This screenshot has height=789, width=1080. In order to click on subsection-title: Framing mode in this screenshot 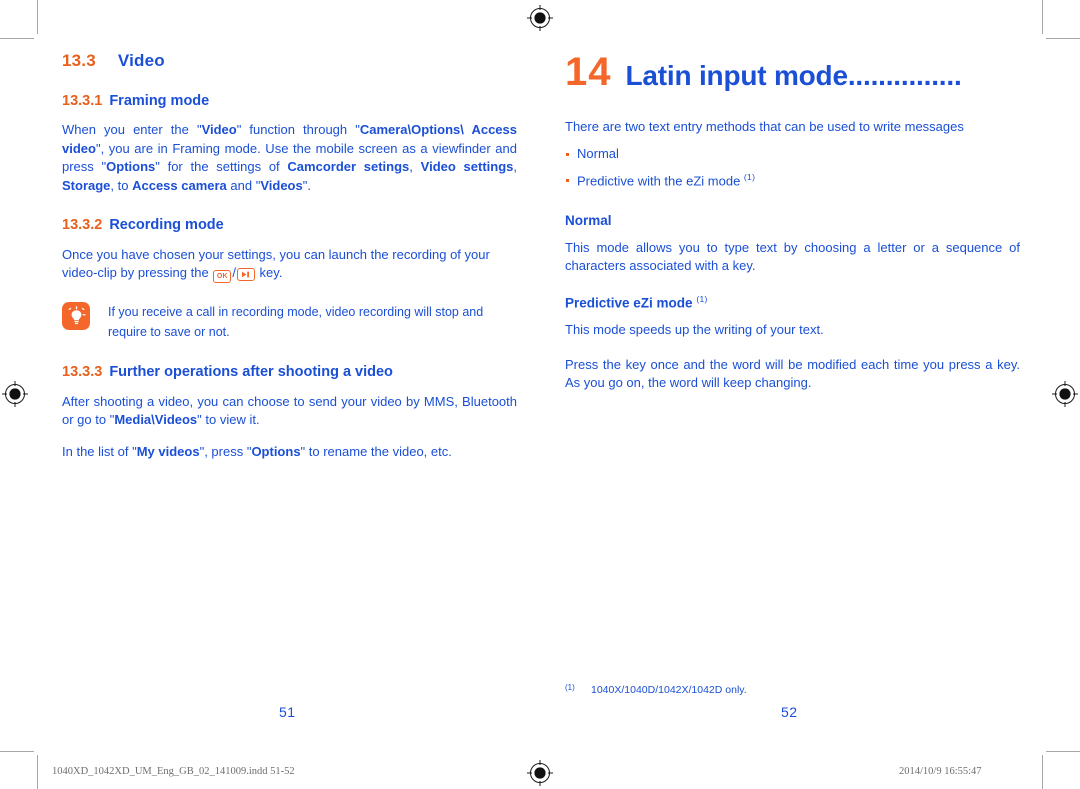, I will do `click(159, 100)`.